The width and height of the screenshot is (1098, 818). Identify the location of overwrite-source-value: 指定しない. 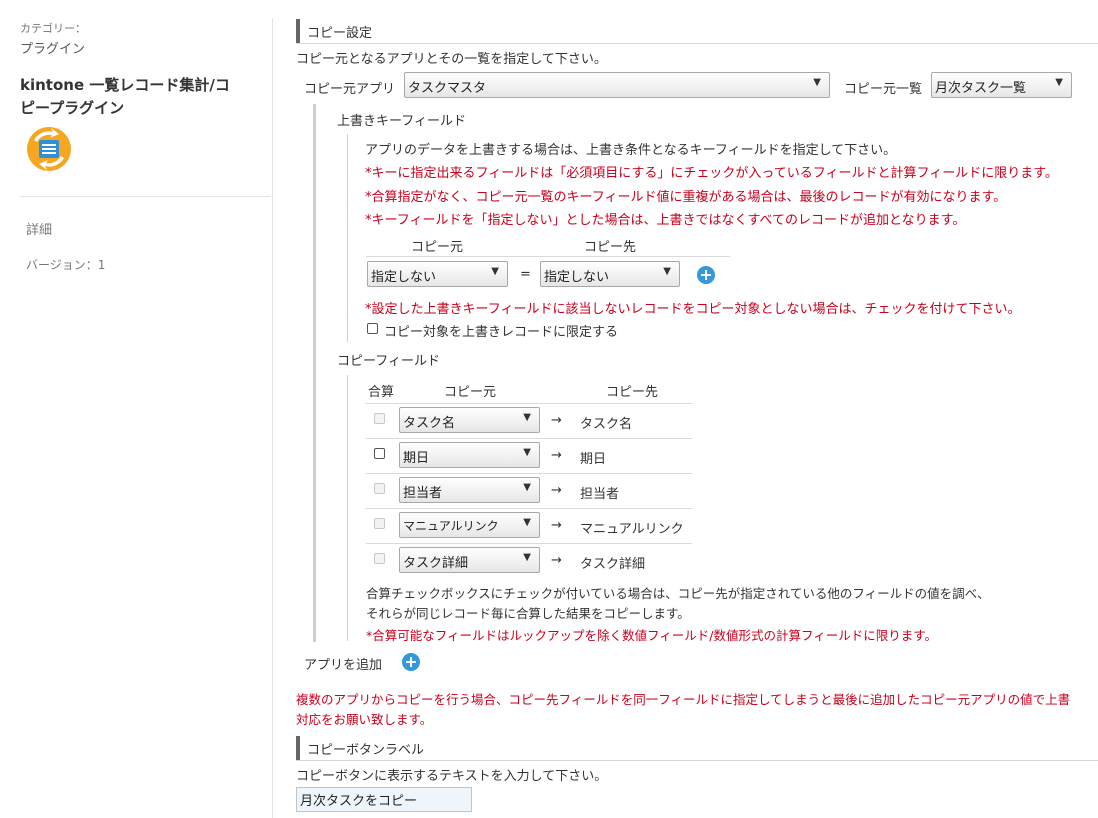
(404, 277).